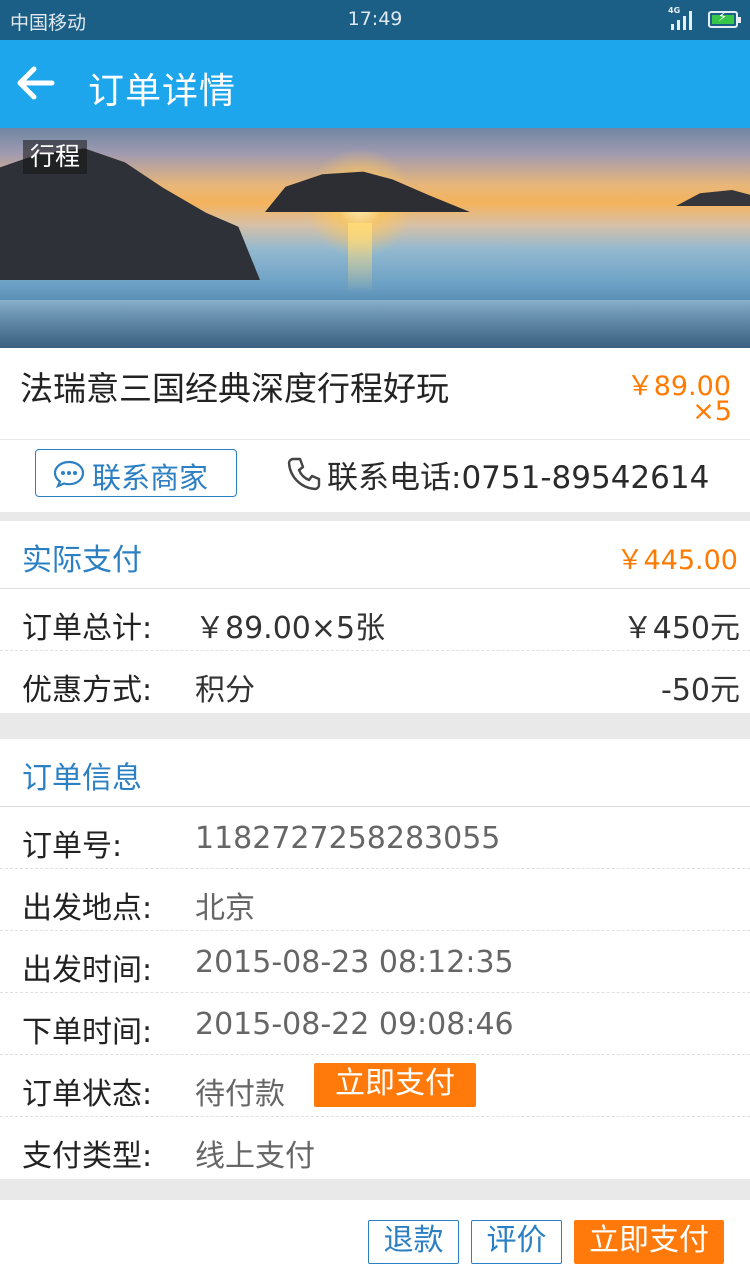  I want to click on contact-merchant-label: 联系商家, so click(150, 478).